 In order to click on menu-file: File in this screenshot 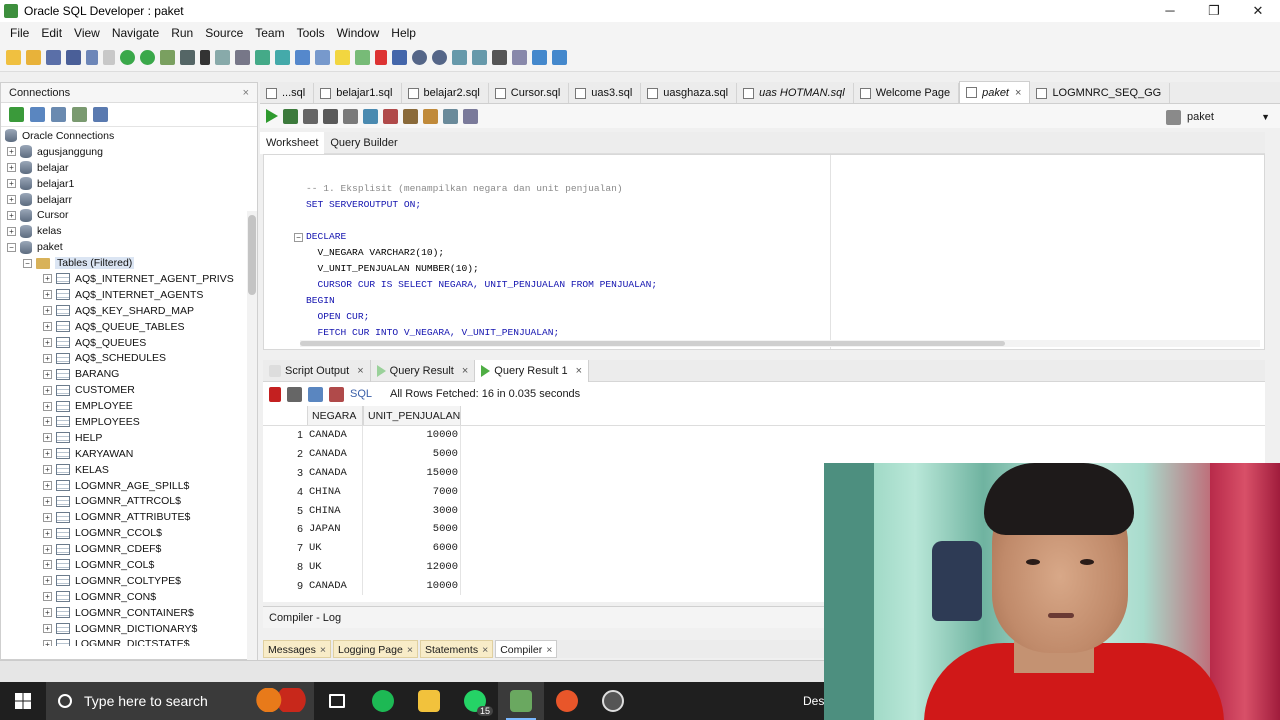, I will do `click(19, 33)`.